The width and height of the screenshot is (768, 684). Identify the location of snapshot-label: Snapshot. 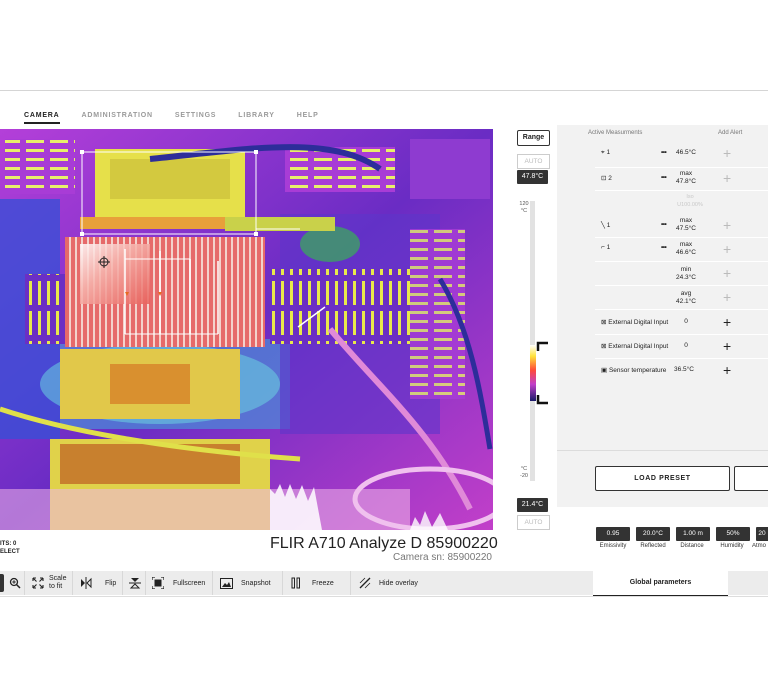
(256, 583).